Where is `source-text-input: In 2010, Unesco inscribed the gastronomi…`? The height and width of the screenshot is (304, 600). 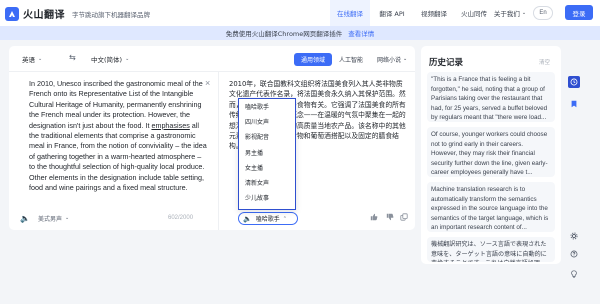
source-text-input: In 2010, Unesco inscribed the gastronomi… is located at coordinates (119, 136).